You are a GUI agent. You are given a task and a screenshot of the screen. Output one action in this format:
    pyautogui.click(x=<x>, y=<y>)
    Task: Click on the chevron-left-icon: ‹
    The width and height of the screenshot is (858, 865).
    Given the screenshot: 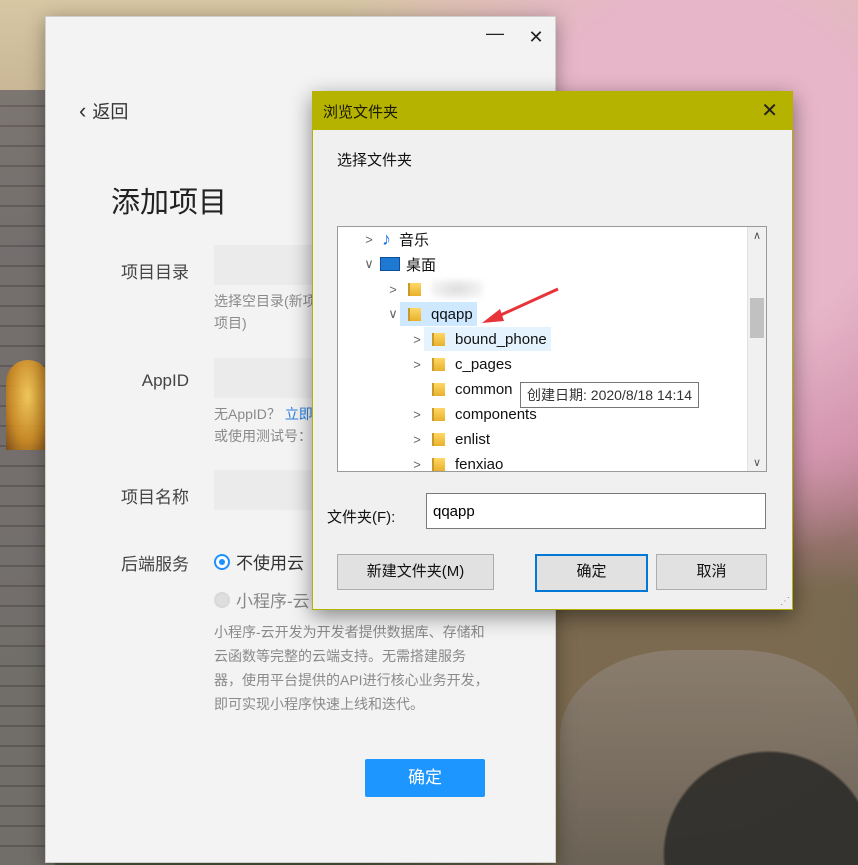 What is the action you would take?
    pyautogui.click(x=83, y=110)
    